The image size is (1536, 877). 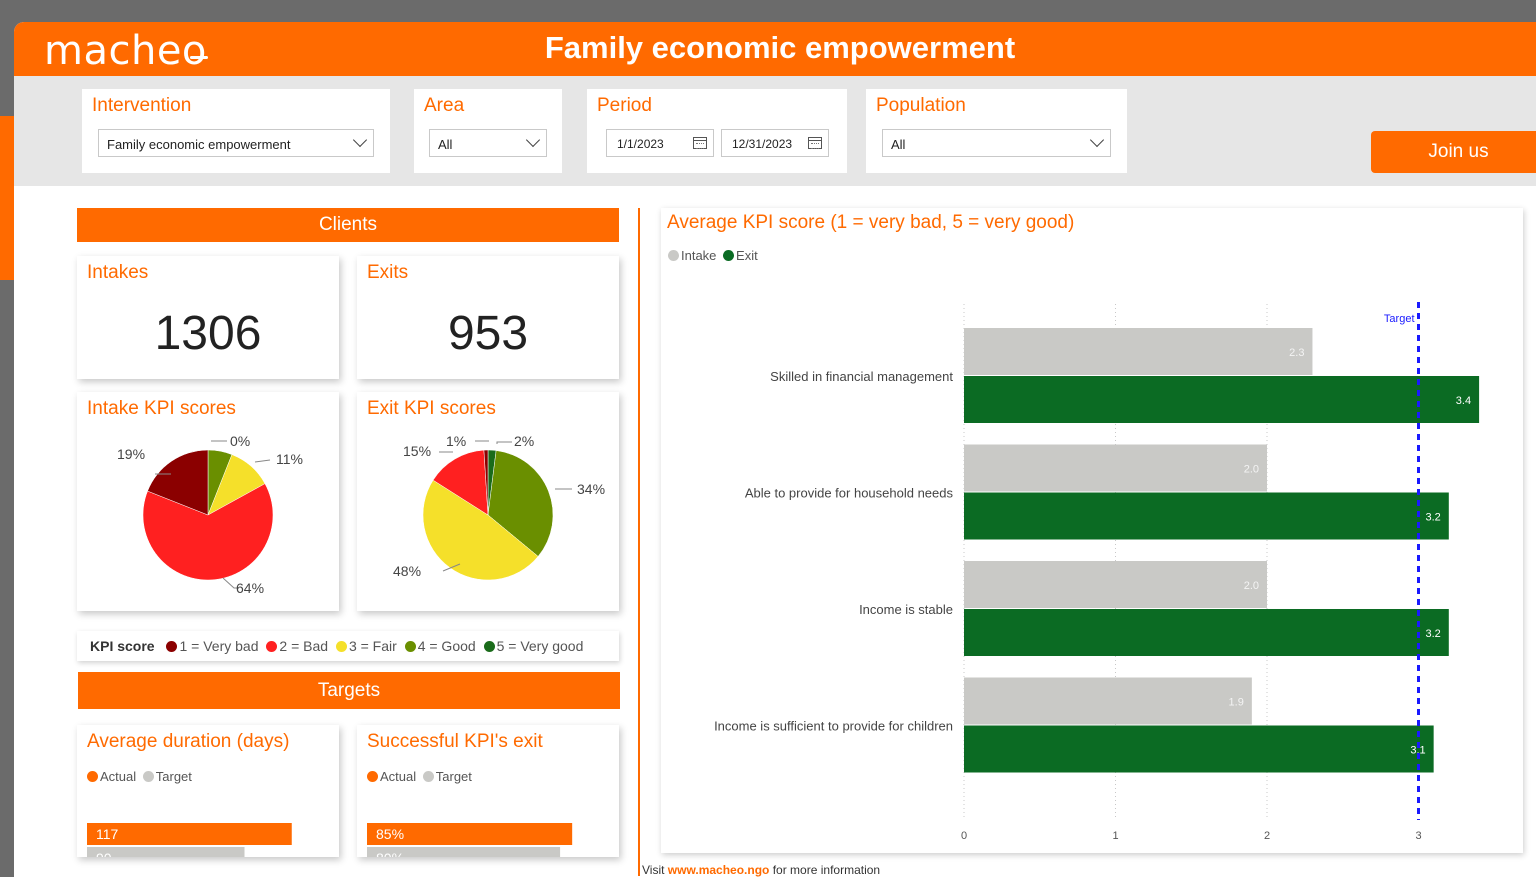 What do you see at coordinates (272, 646) in the screenshot?
I see `swatch-bad` at bounding box center [272, 646].